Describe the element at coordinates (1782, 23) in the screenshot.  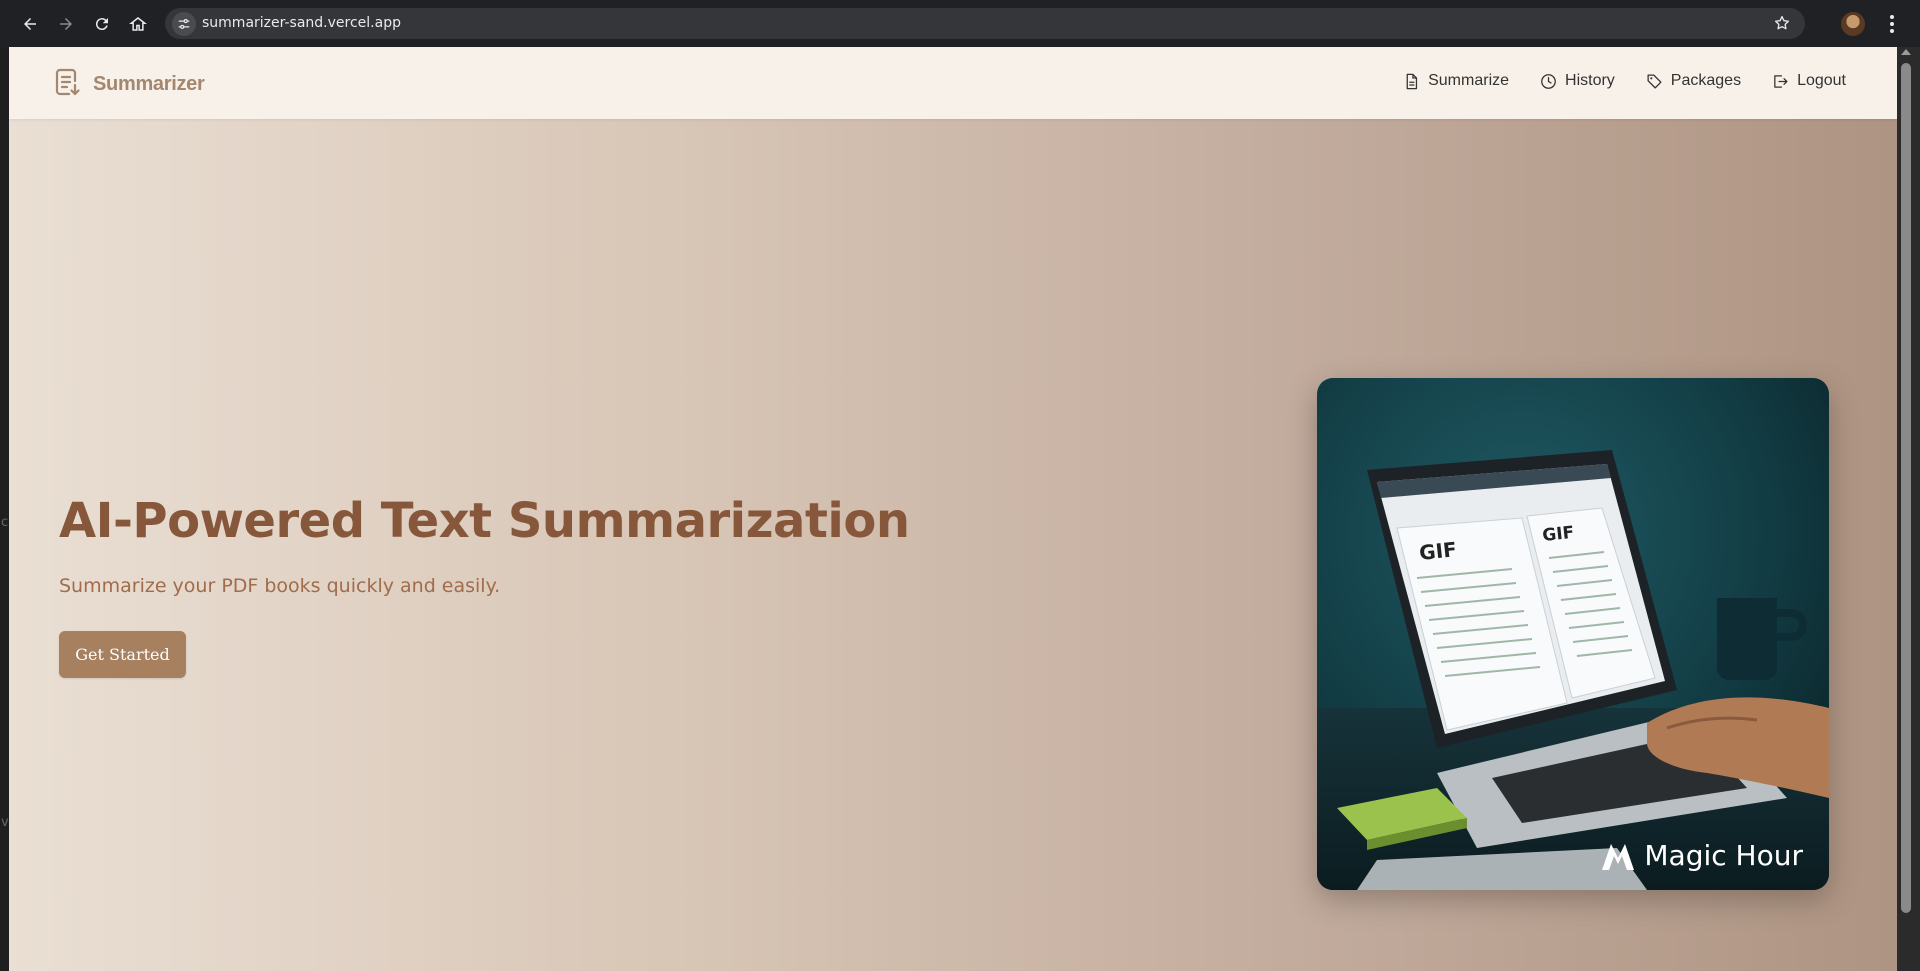
I see `bookmark-star-icon` at that location.